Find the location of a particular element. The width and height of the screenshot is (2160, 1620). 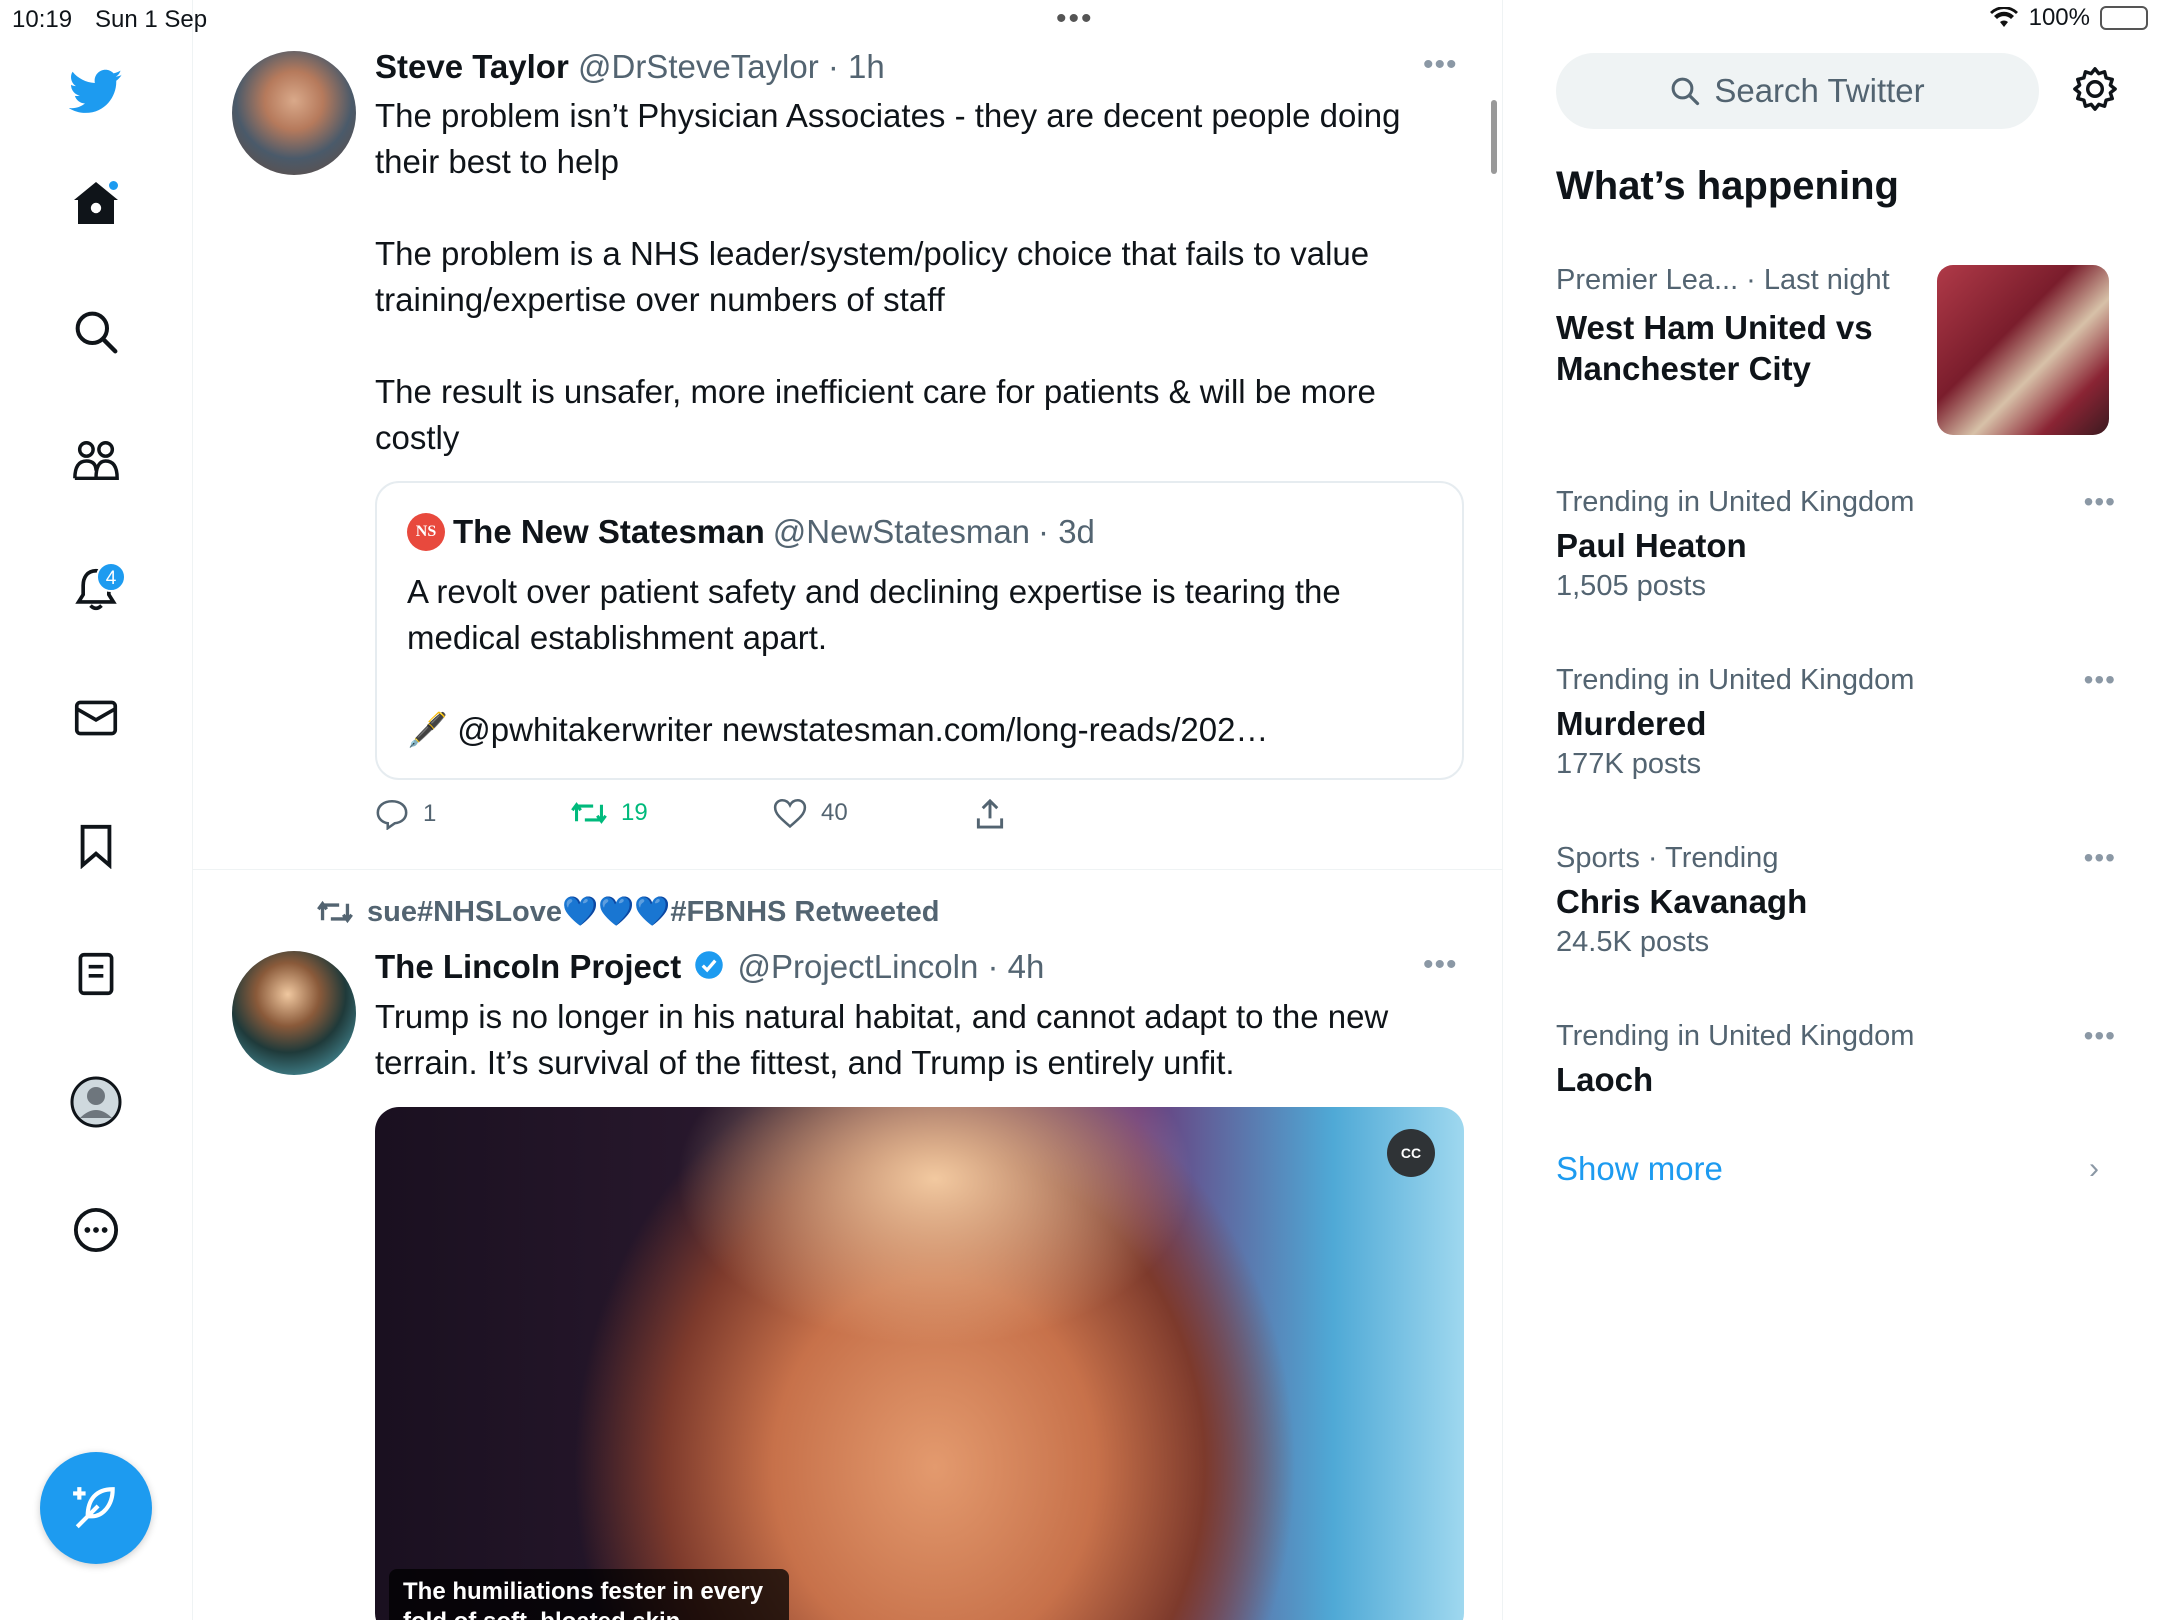

more-options-icon is located at coordinates (96, 1230).